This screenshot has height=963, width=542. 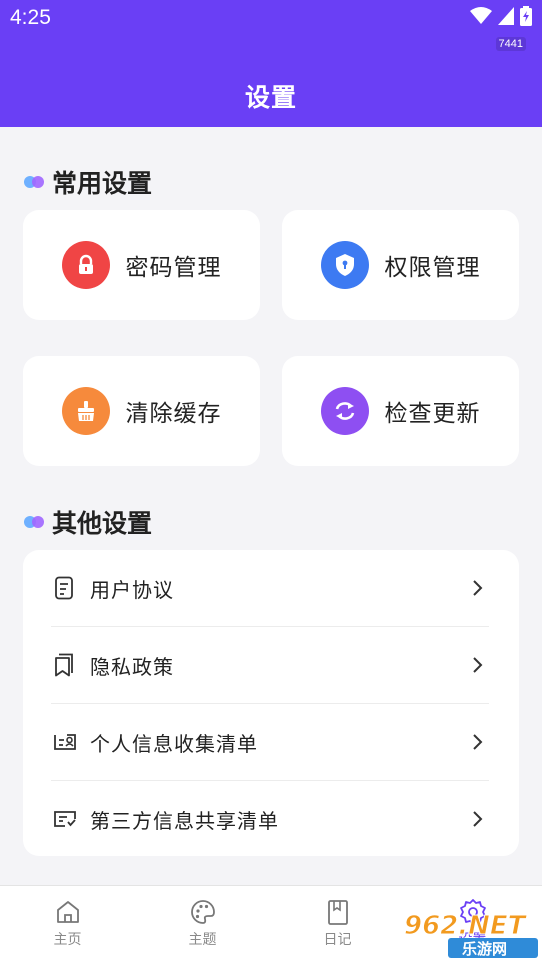 I want to click on document-icon, so click(x=64, y=588).